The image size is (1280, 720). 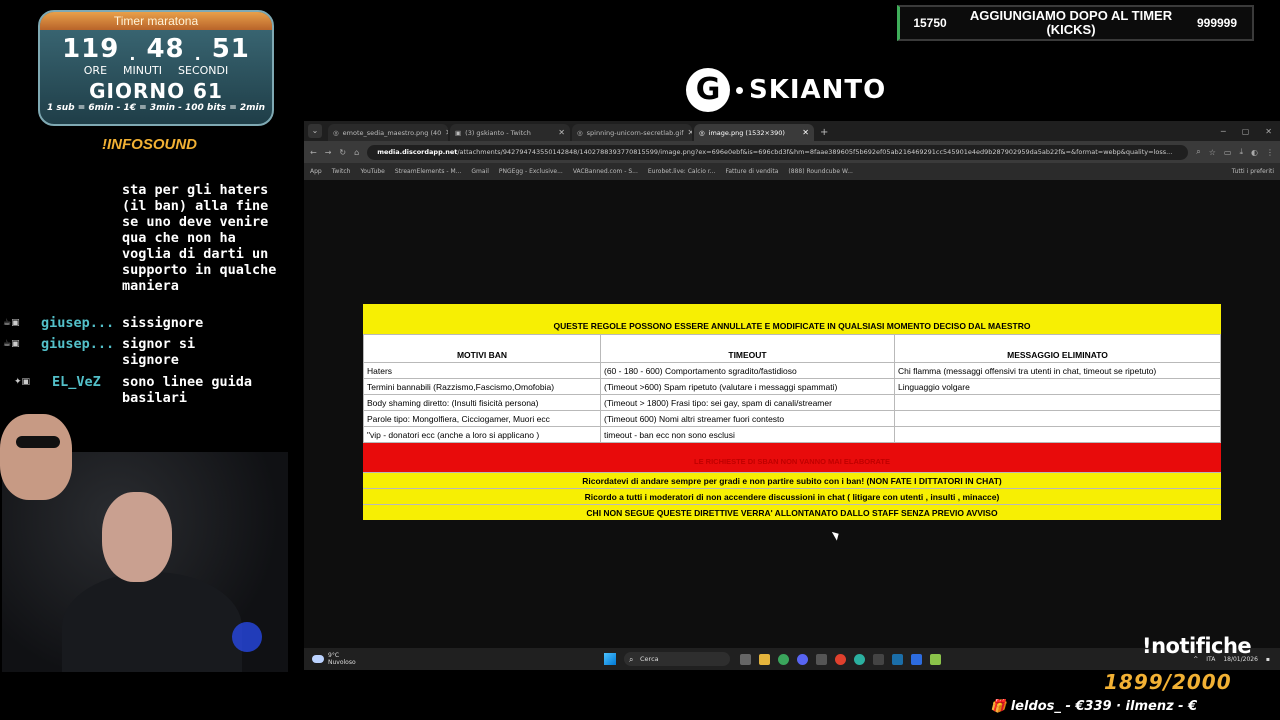 I want to click on timer-label-seconds: SECONDI, so click(x=203, y=70).